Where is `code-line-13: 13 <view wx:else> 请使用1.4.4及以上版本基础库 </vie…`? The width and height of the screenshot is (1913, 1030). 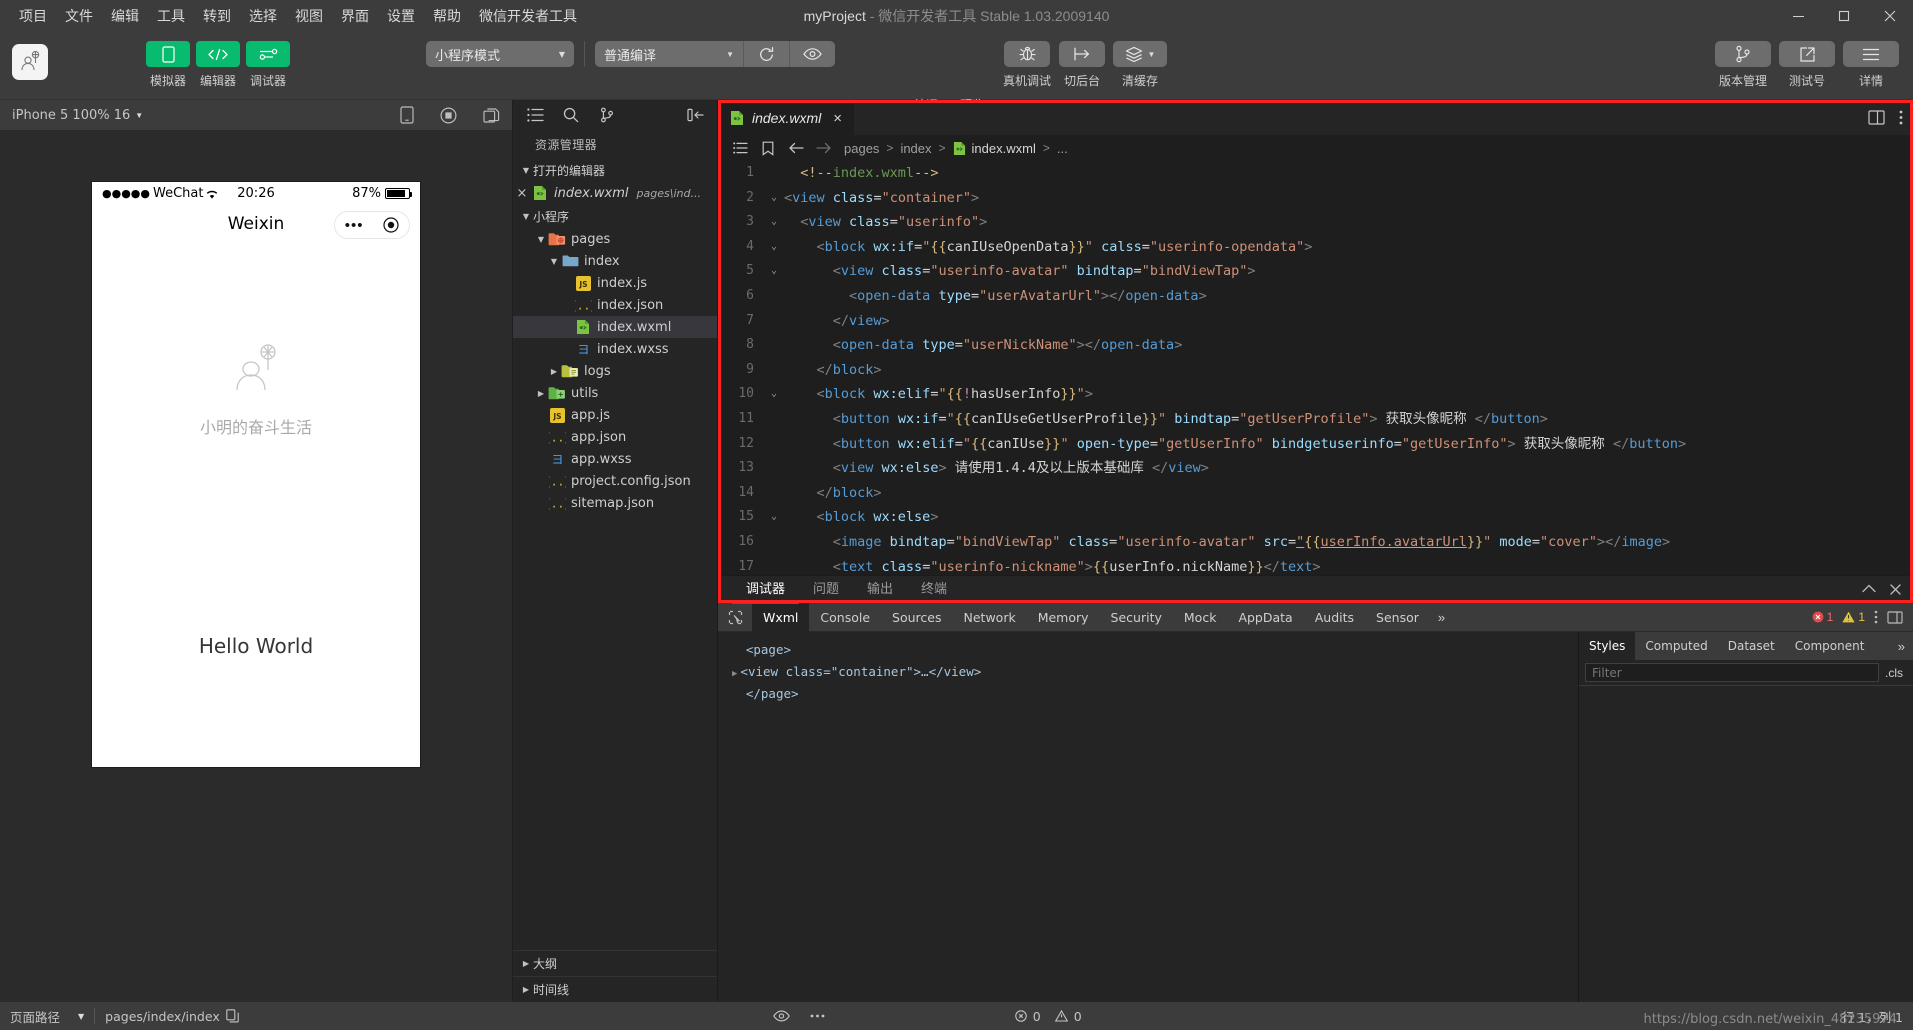
code-line-13: 13 <view wx:else> 请使用1.4.4及以上版本基础库 </vie… is located at coordinates (1315, 468).